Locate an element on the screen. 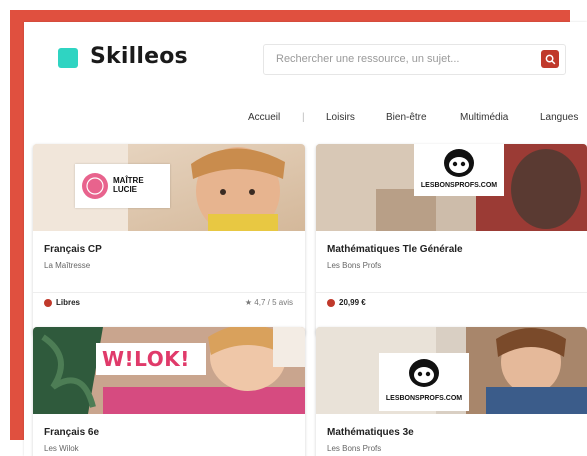 This screenshot has height=456, width=587. partner-logo: MAÎTRE LUCIE is located at coordinates (122, 186).